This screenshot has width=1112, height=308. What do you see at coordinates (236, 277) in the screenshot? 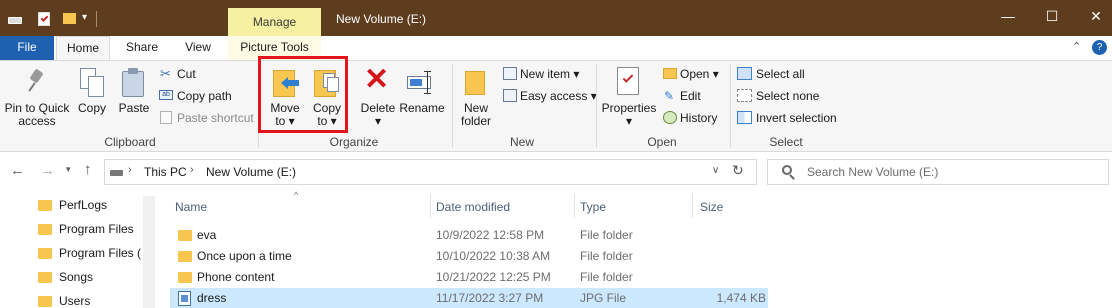
I see `file-name: Phone content` at bounding box center [236, 277].